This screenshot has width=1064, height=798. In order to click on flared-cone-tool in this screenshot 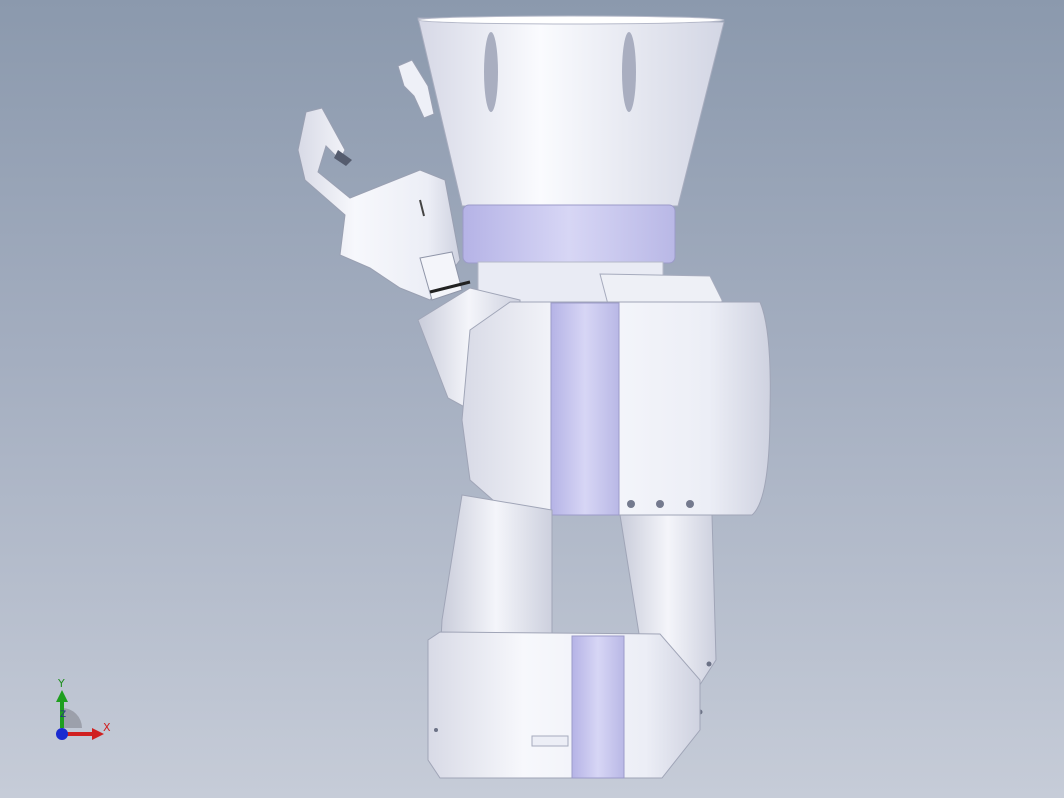, I will do `click(571, 159)`.